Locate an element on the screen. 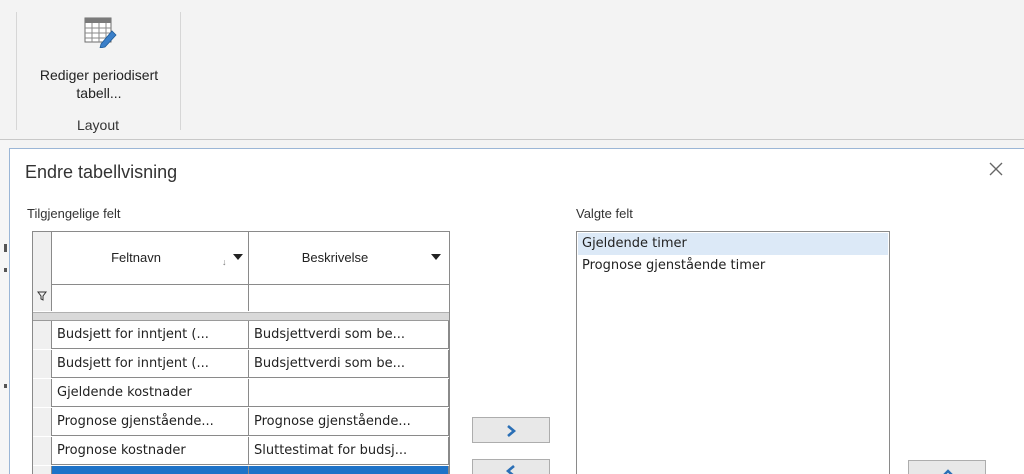  close-icon is located at coordinates (996, 169).